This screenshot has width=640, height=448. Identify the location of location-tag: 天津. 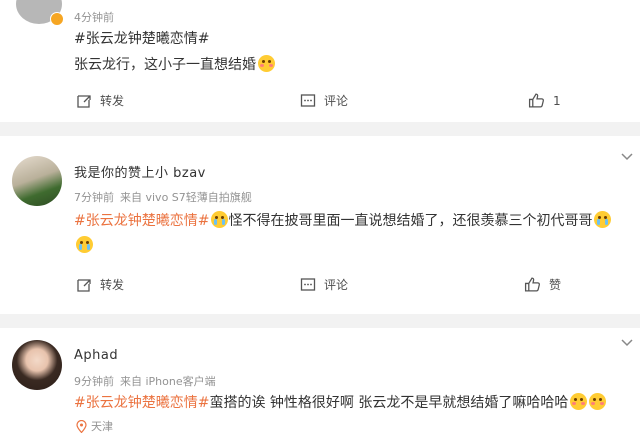
(94, 426).